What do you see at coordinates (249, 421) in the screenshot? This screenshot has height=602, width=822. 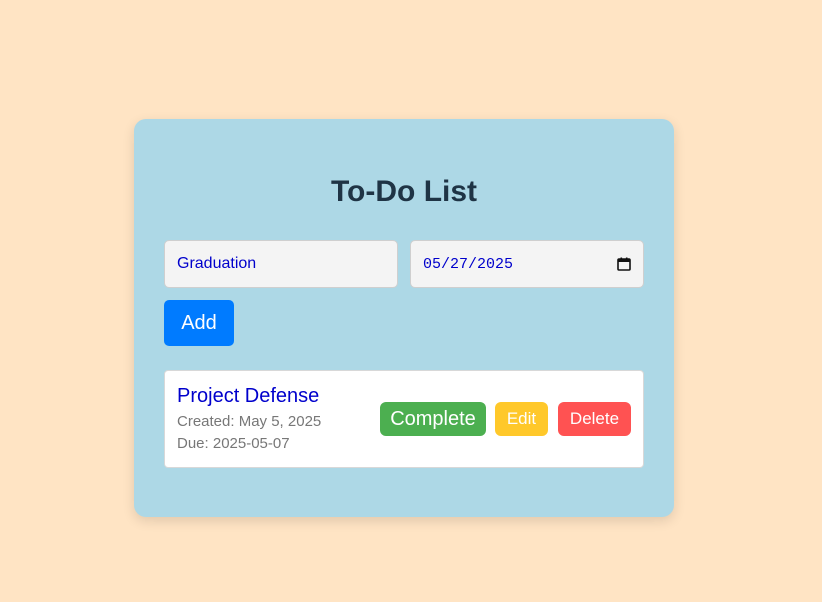 I see `todo-created-date: Created: May 5, 2025` at bounding box center [249, 421].